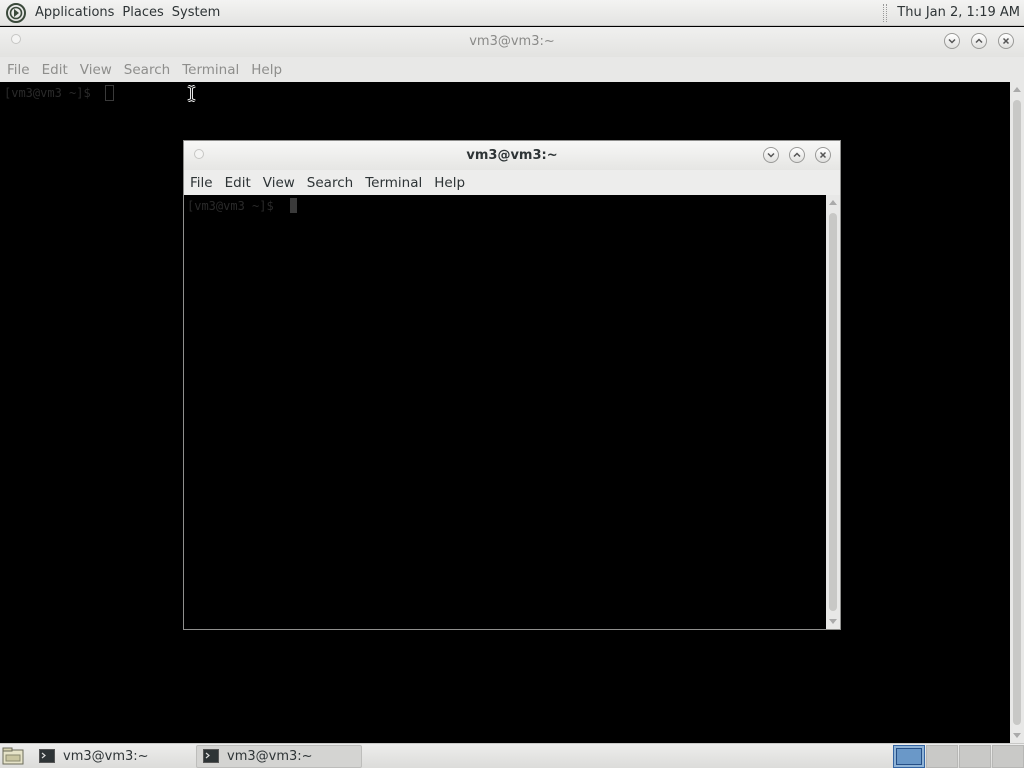 This screenshot has width=1024, height=768. I want to click on top-panel-menus: Applications Places System, so click(112, 12).